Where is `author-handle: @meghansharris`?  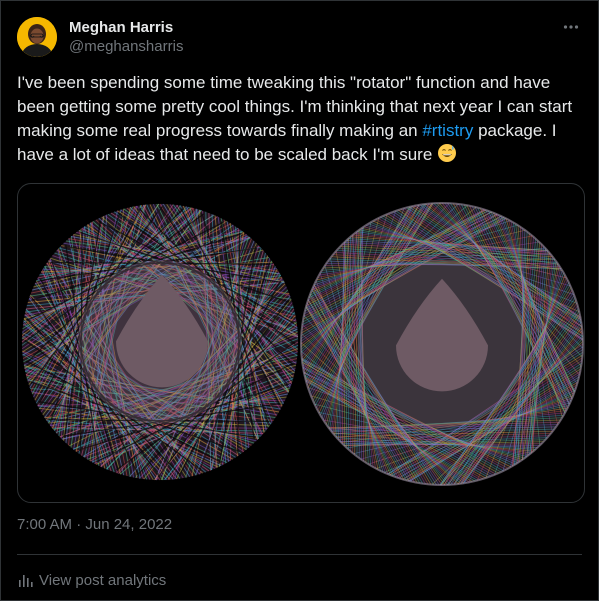 author-handle: @meghansharris is located at coordinates (126, 46).